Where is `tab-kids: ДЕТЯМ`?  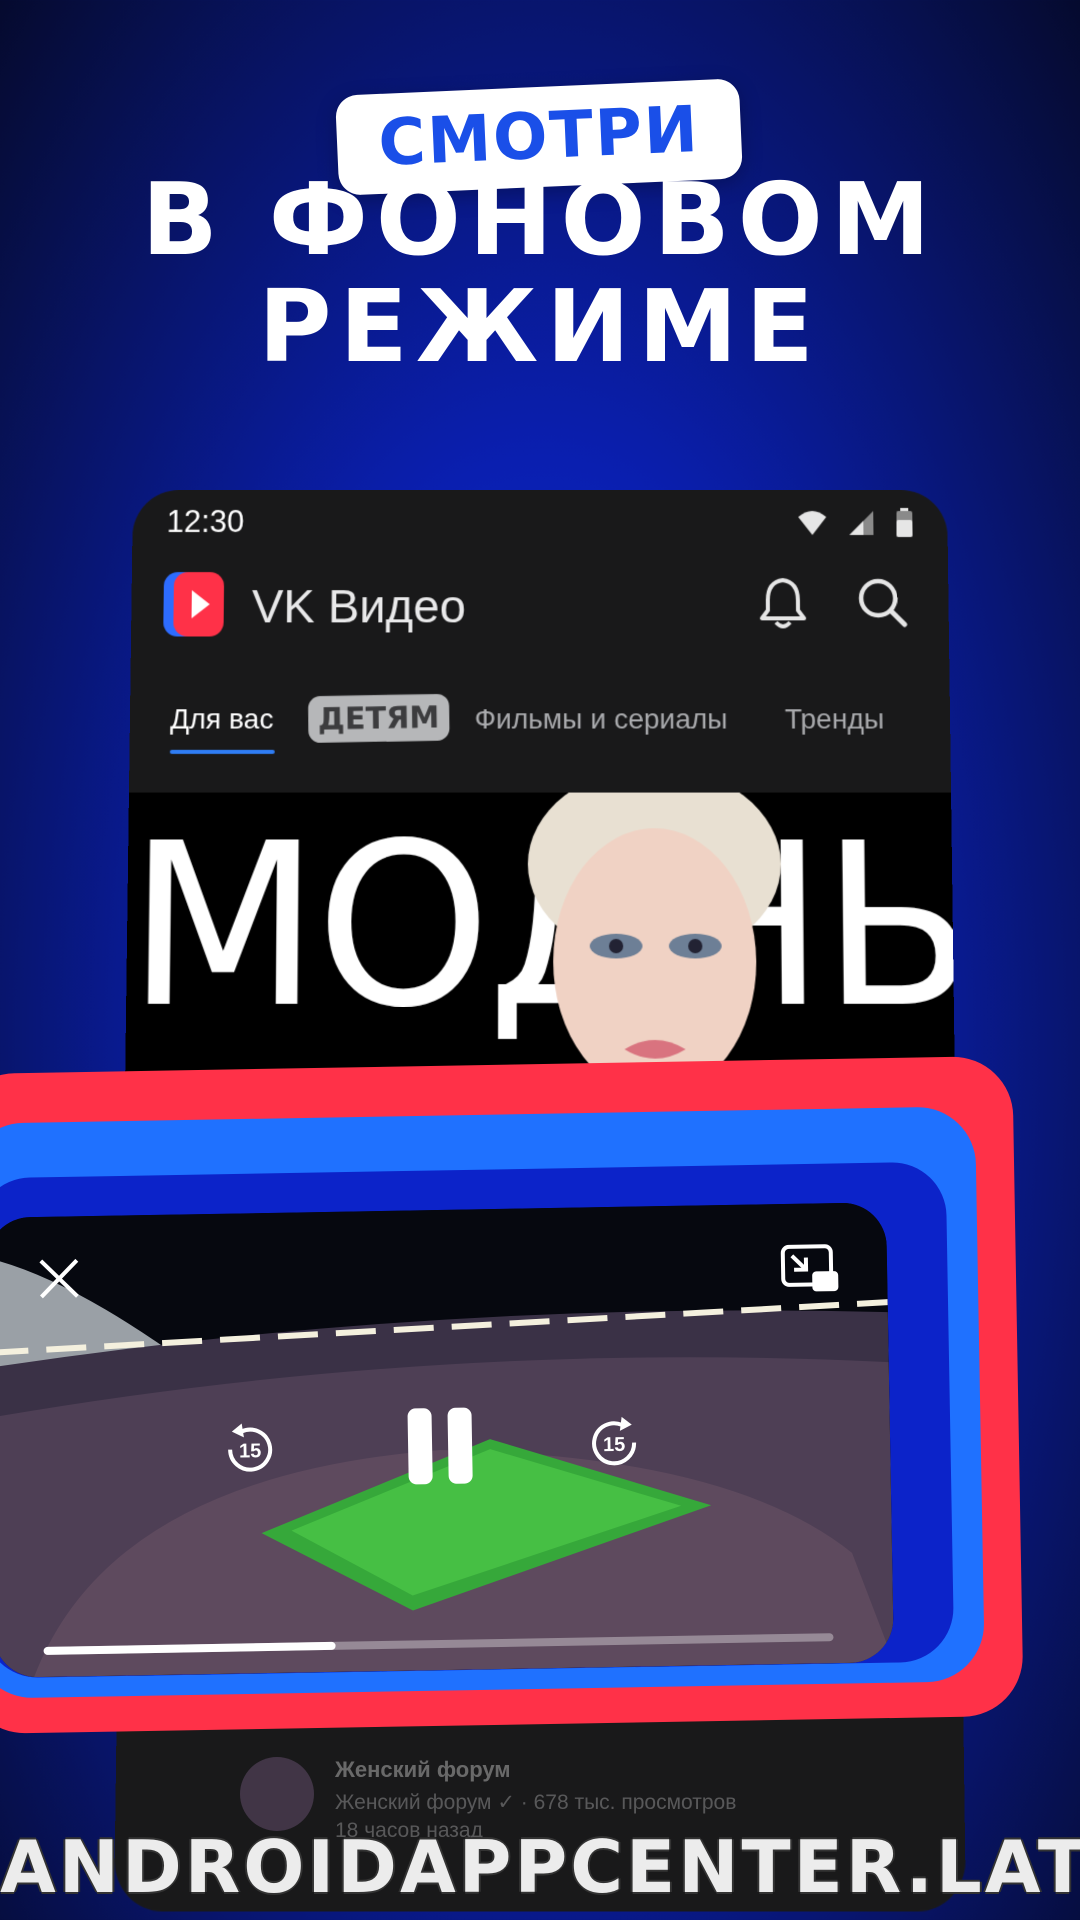 tab-kids: ДЕТЯМ is located at coordinates (379, 718).